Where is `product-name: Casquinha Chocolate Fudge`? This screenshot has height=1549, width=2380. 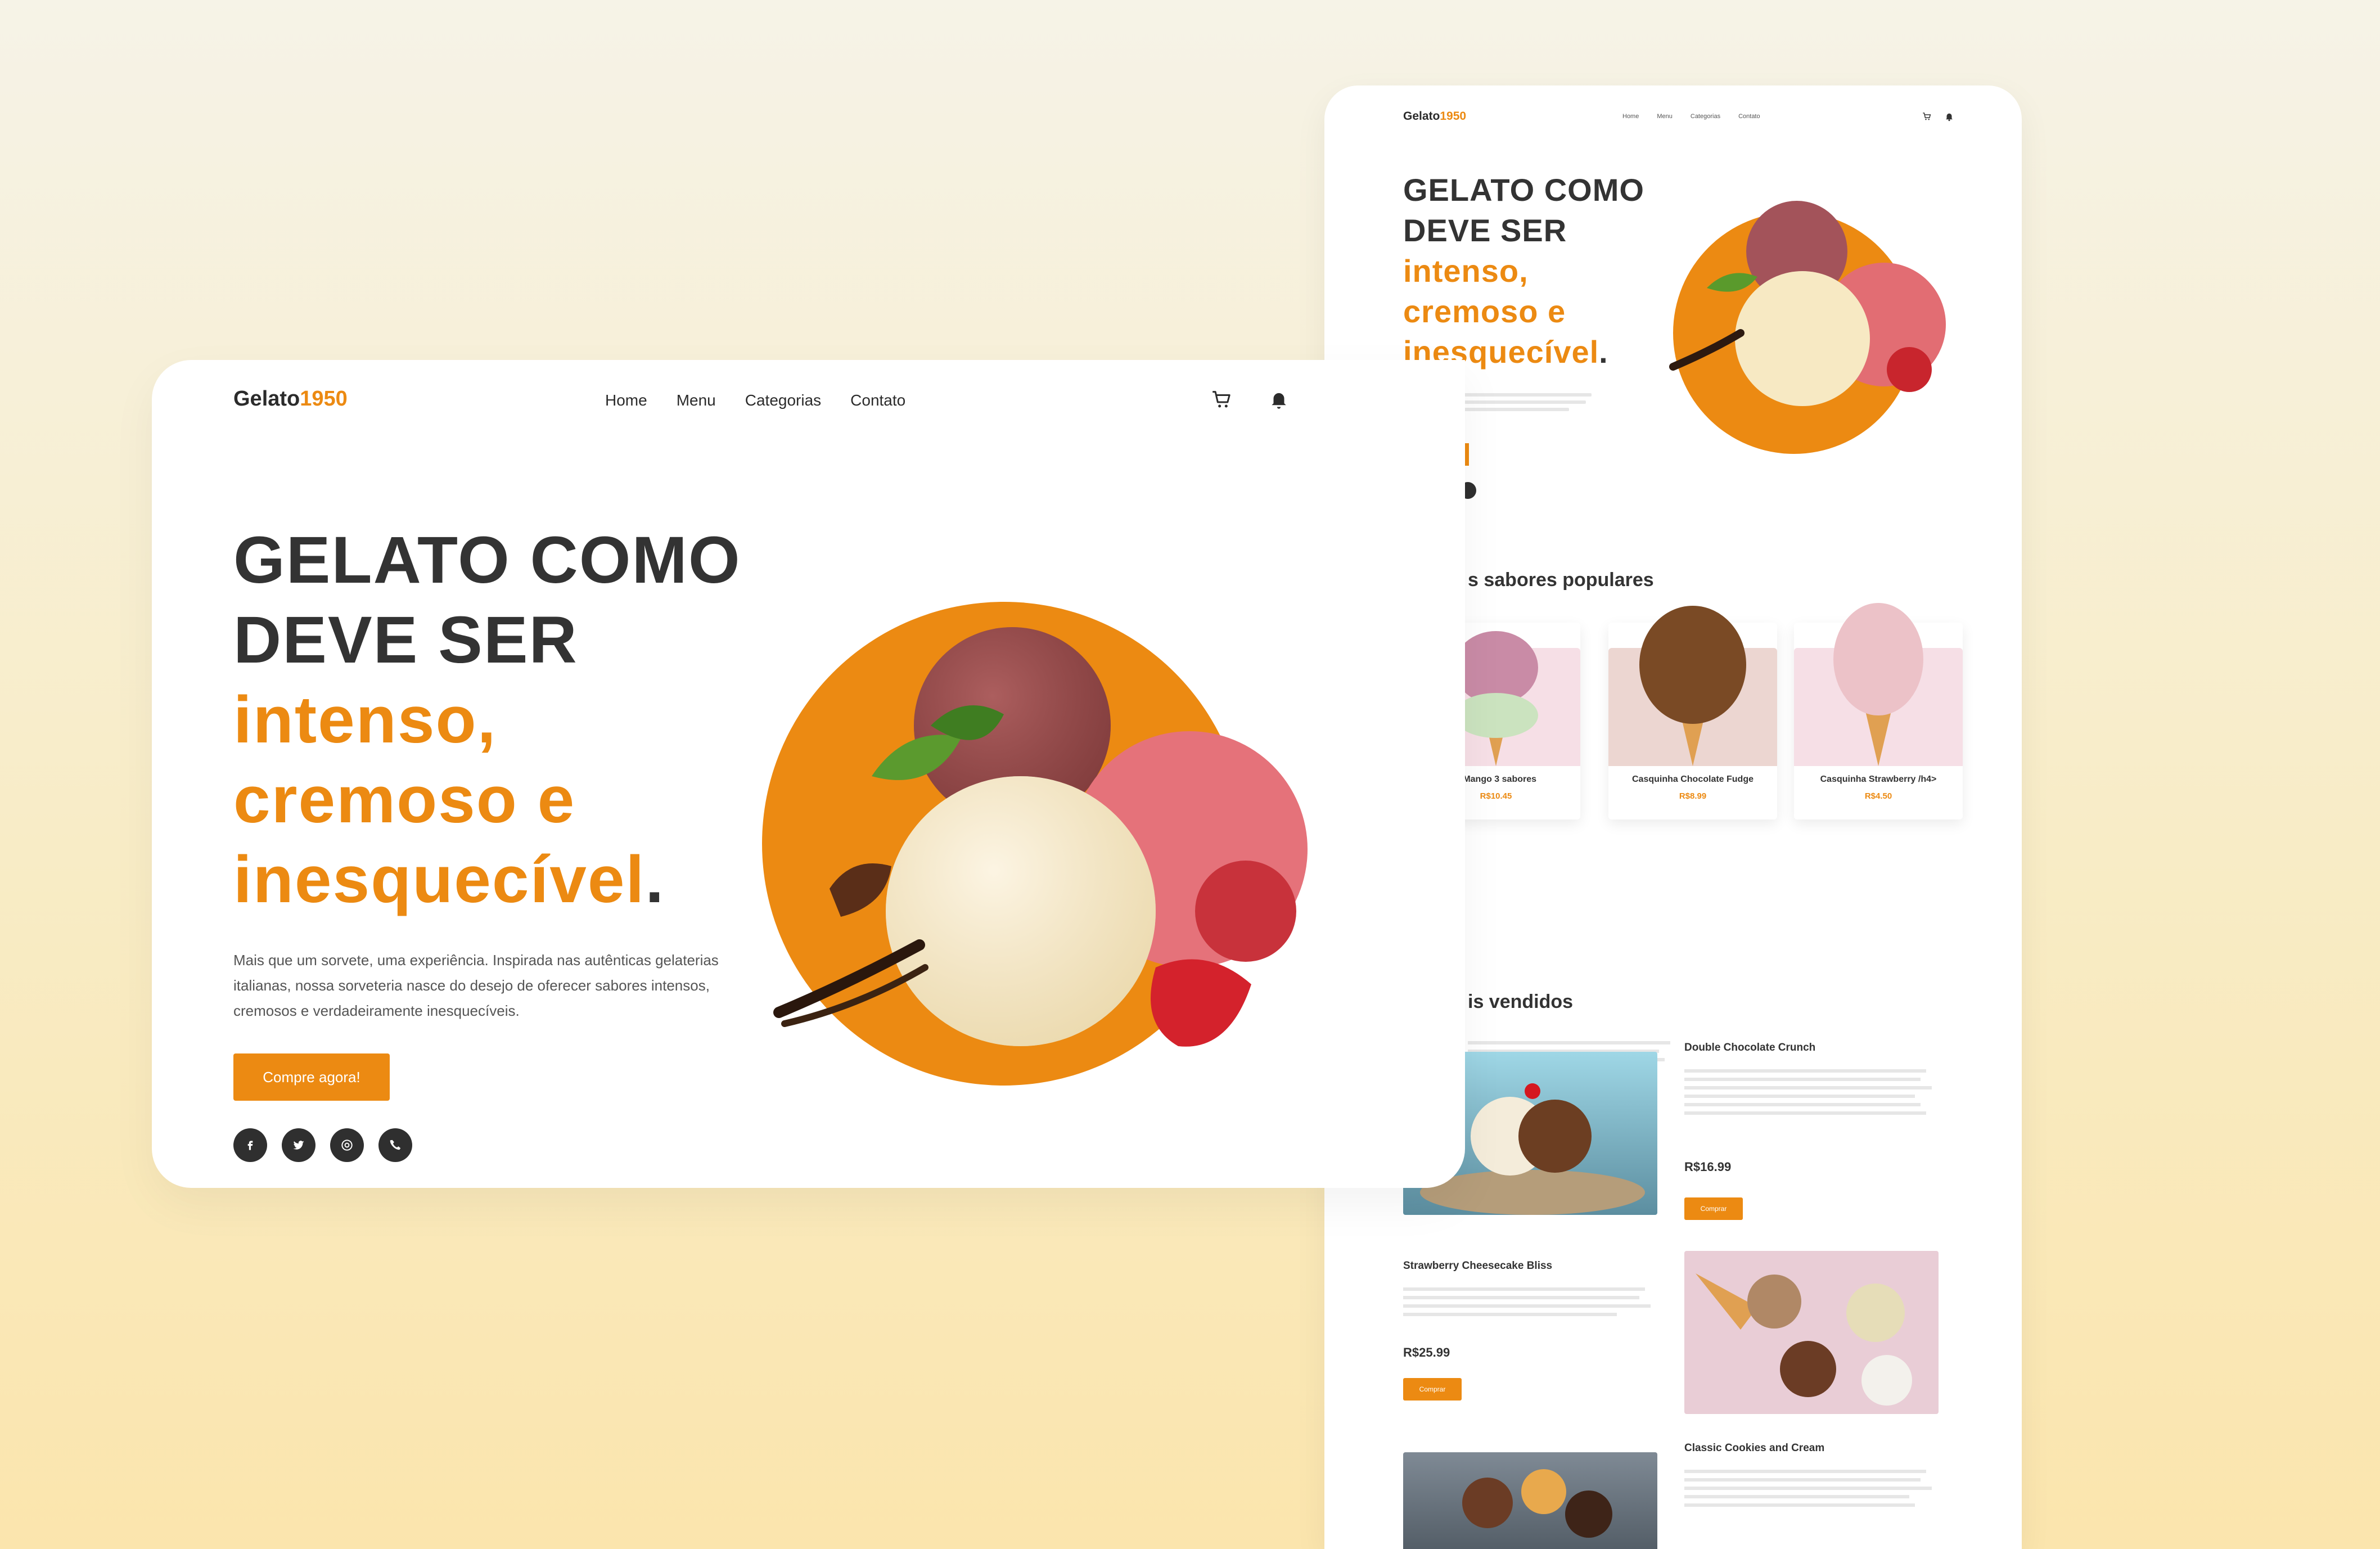 product-name: Casquinha Chocolate Fudge is located at coordinates (1692, 779).